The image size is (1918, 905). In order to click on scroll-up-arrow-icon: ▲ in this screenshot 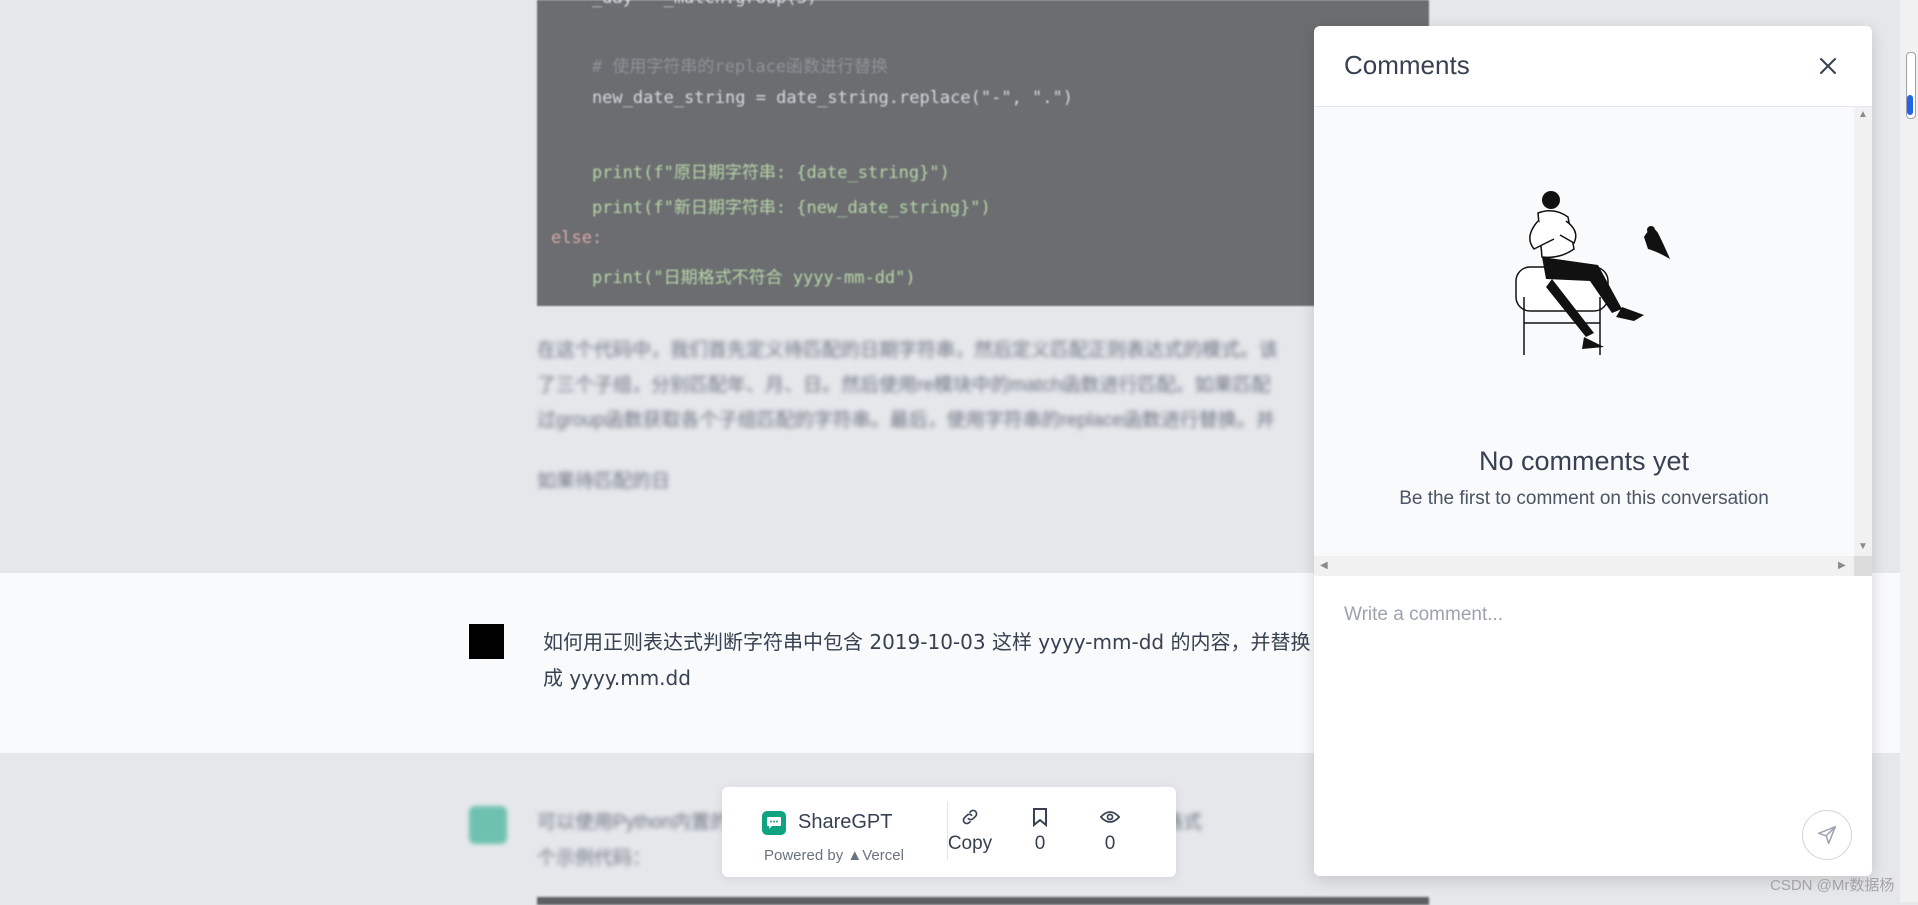, I will do `click(1863, 114)`.